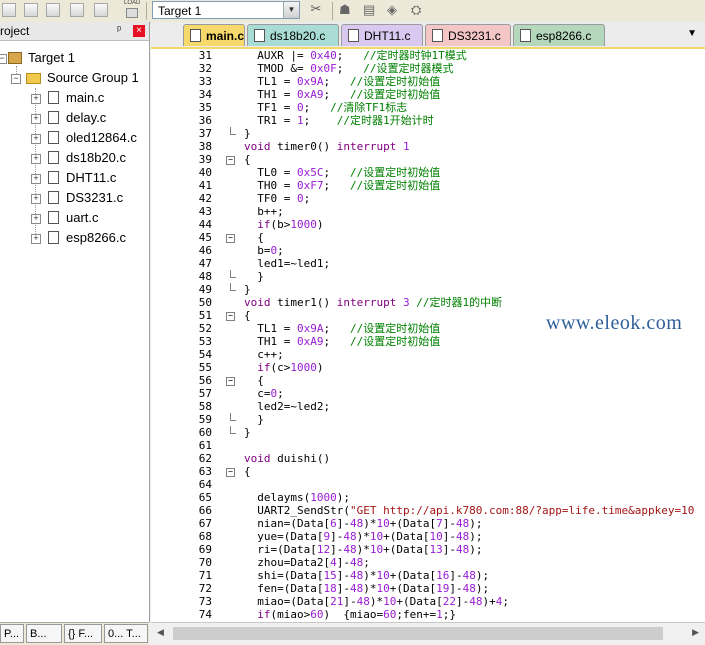  I want to click on code-line: 68 yue=(Data[9]-48)*10+(Data[10]-48);, so click(428, 536).